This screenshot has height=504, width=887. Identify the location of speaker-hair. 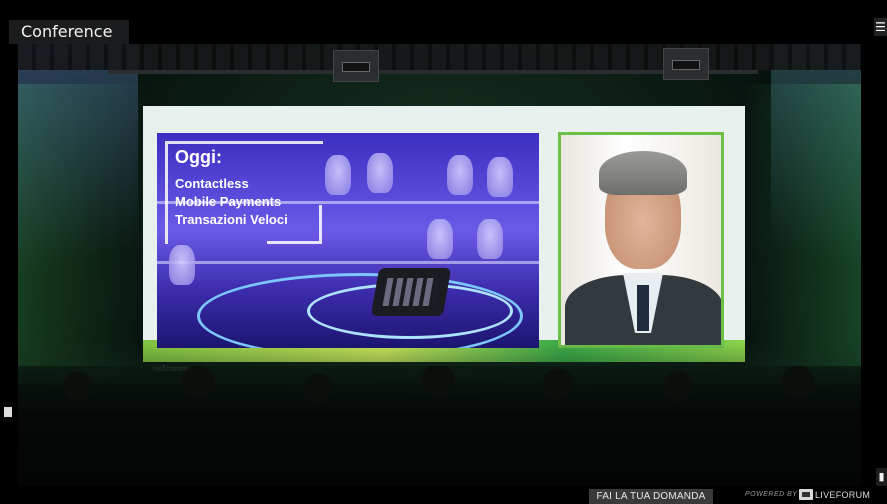
(643, 173).